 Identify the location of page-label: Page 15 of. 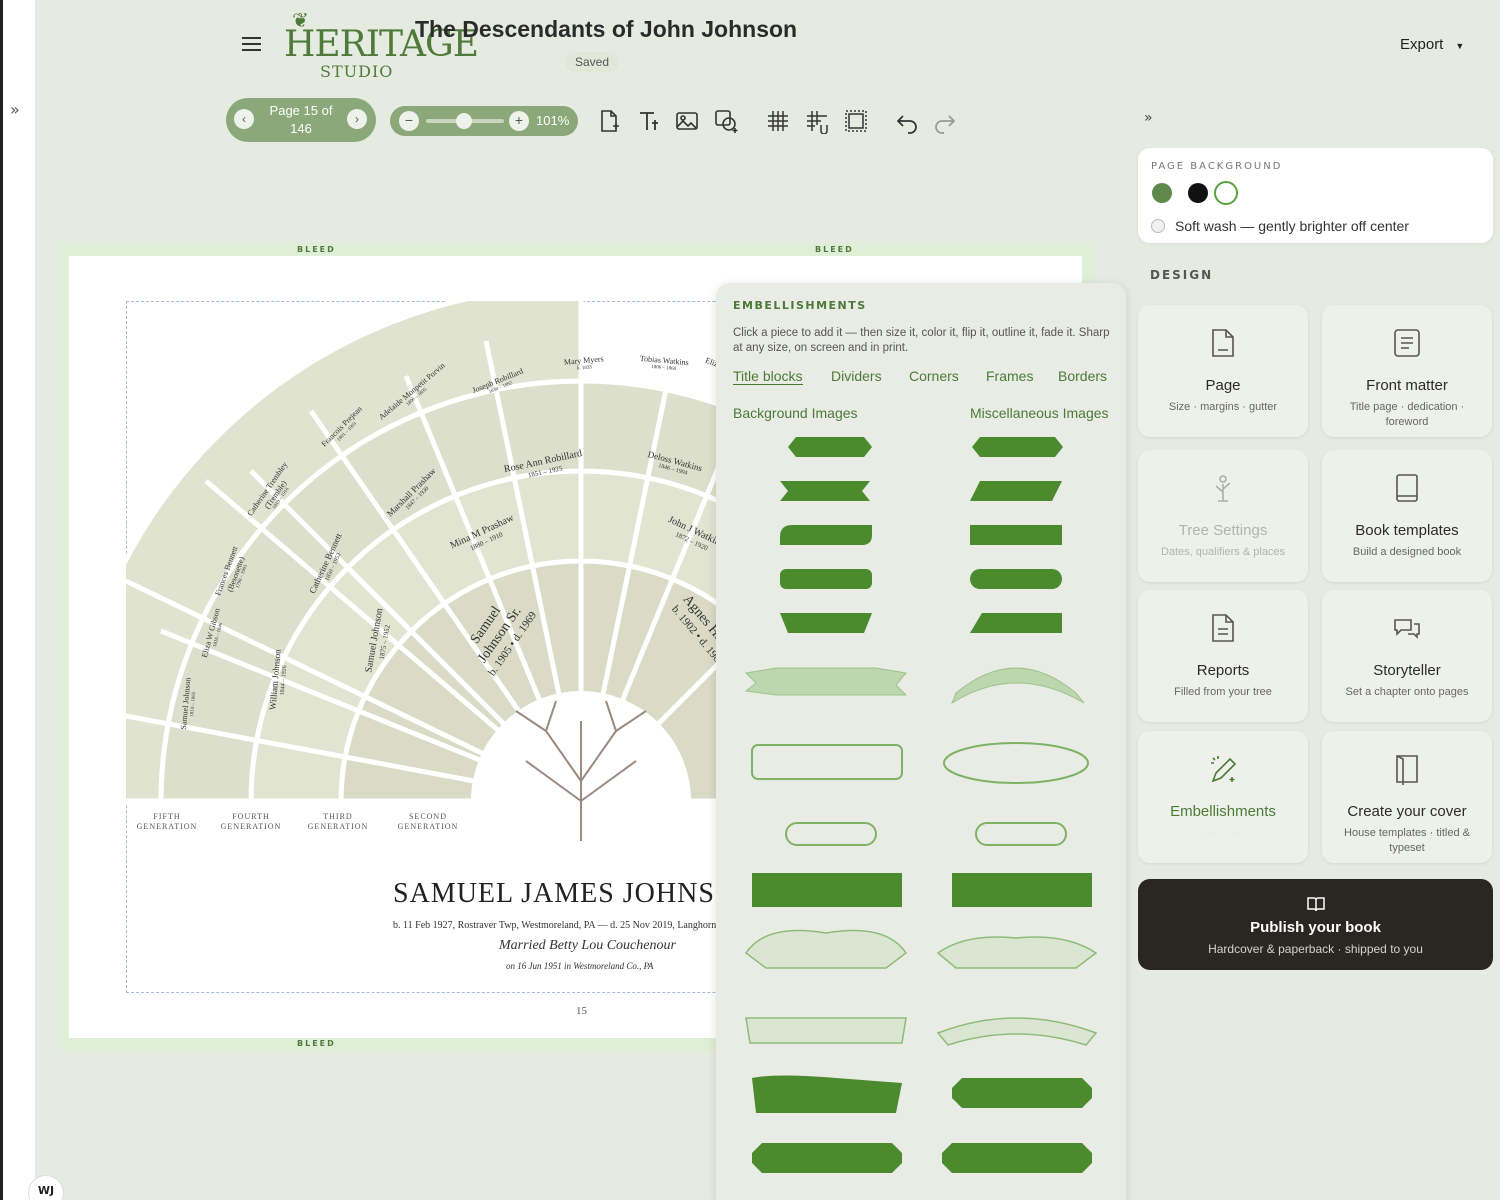
(301, 110).